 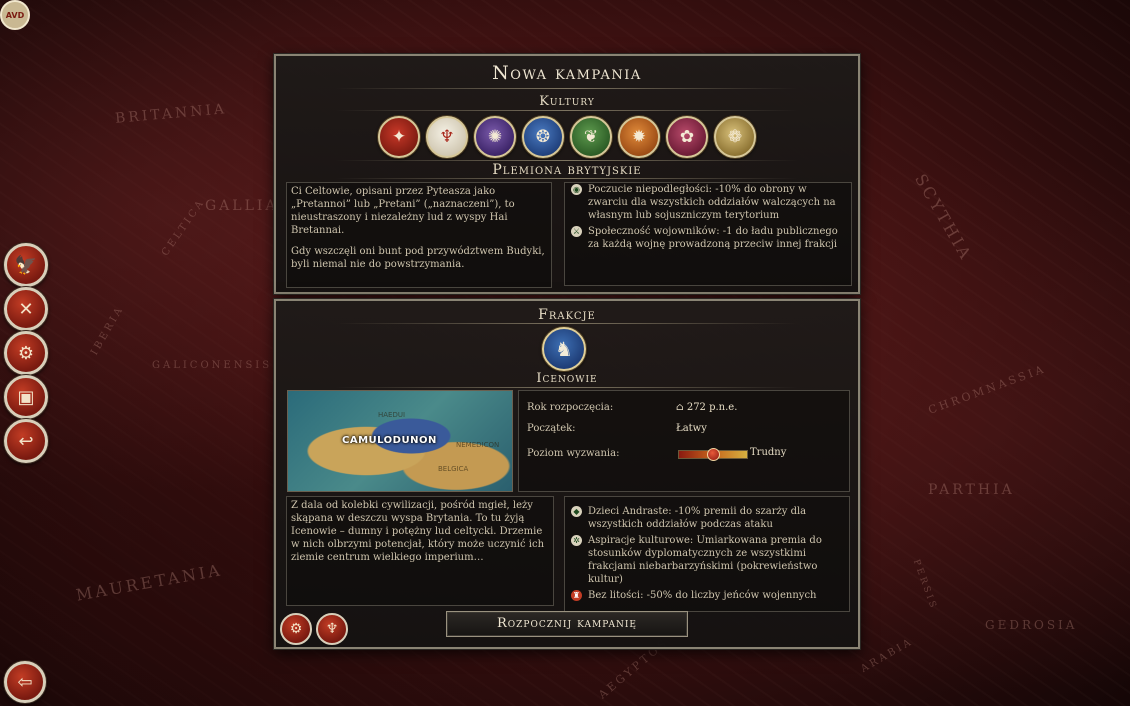 What do you see at coordinates (567, 170) in the screenshot?
I see `selected-culture-name: Plemiona brytyjskie` at bounding box center [567, 170].